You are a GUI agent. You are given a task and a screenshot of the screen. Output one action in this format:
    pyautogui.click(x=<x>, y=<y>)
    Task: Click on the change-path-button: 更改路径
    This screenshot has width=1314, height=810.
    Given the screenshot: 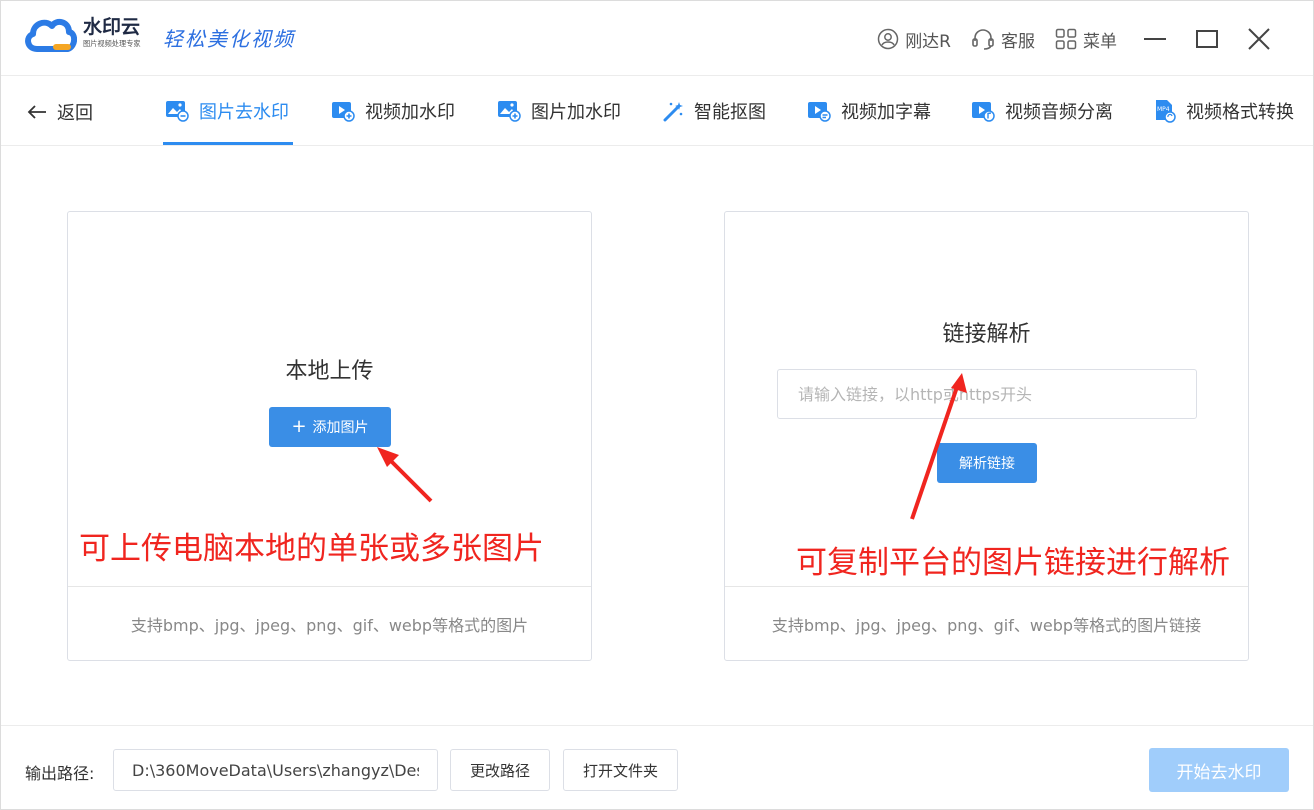 What is the action you would take?
    pyautogui.click(x=500, y=770)
    